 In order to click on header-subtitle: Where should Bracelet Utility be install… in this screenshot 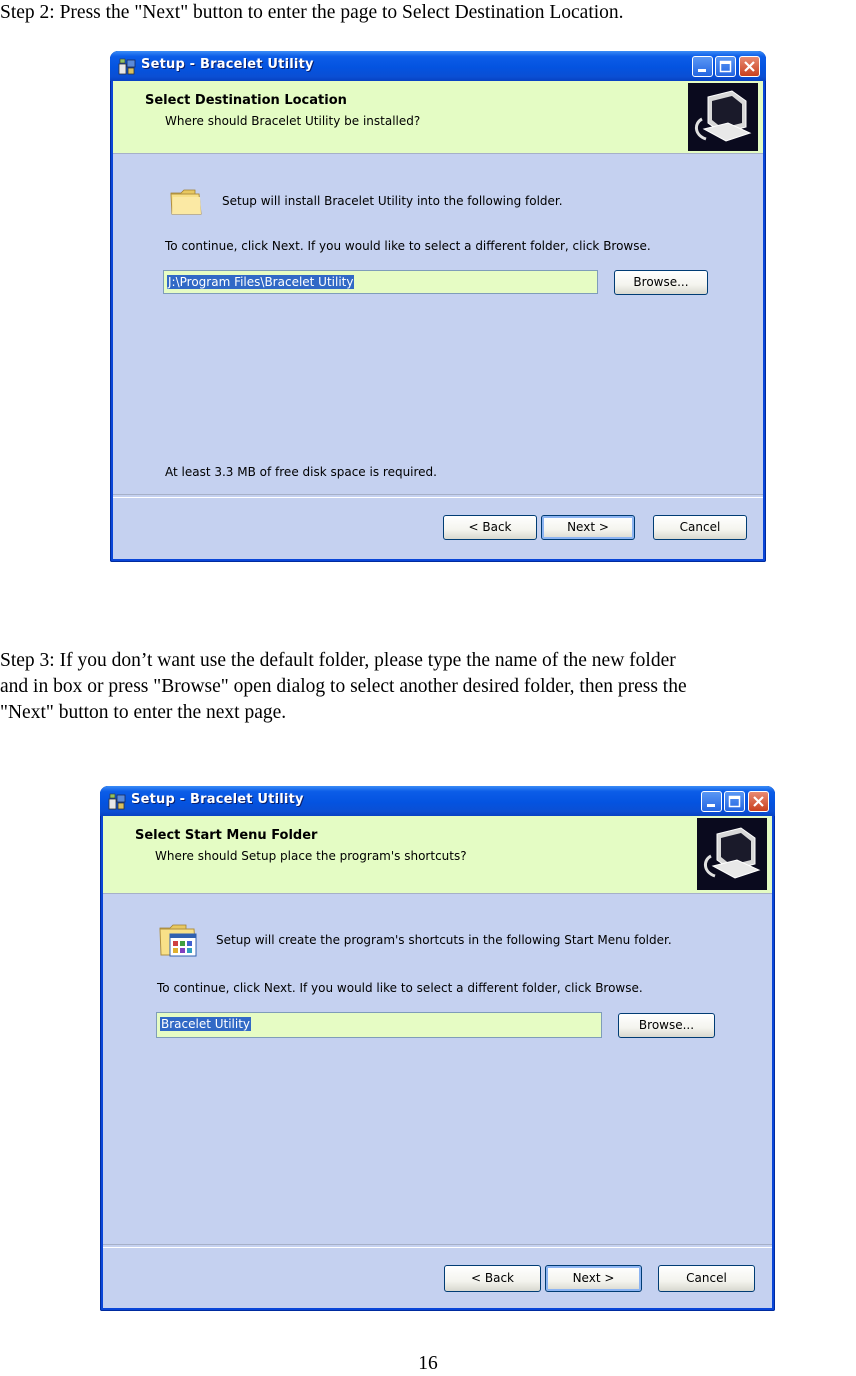, I will do `click(293, 121)`.